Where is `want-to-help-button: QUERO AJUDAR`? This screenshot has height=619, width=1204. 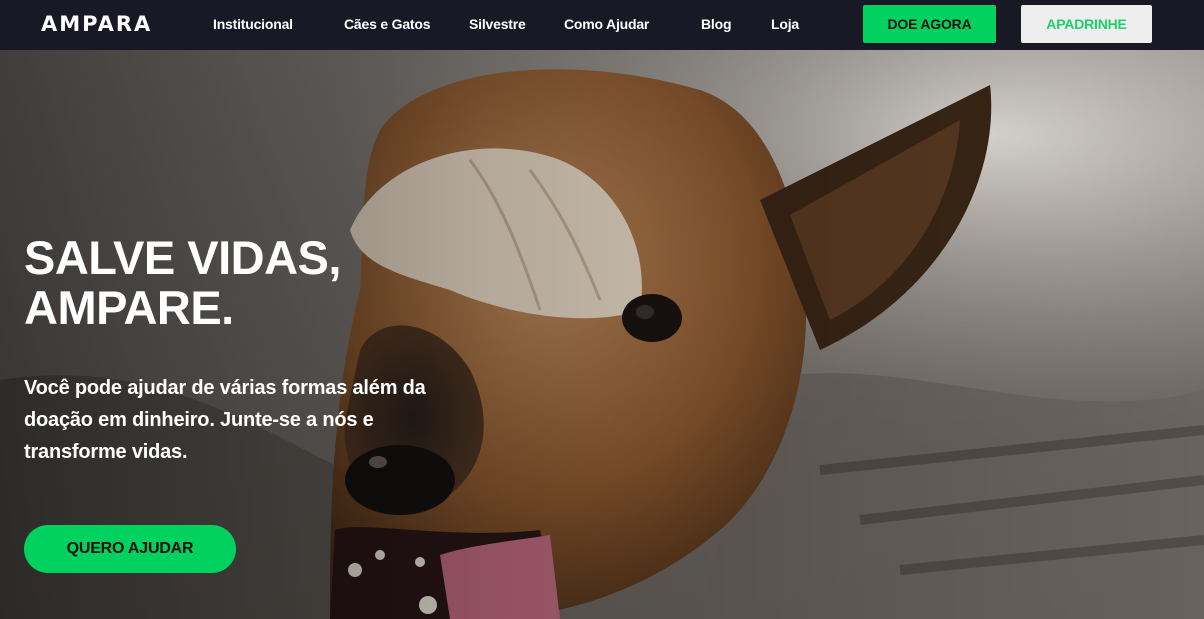 want-to-help-button: QUERO AJUDAR is located at coordinates (130, 549).